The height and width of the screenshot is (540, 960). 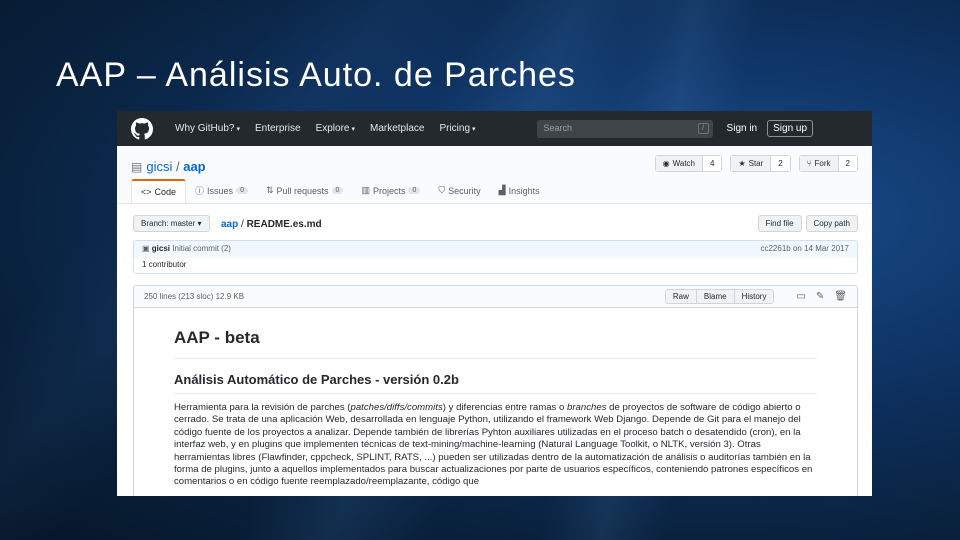 I want to click on branch-selector: Branch: master ▾, so click(x=171, y=223).